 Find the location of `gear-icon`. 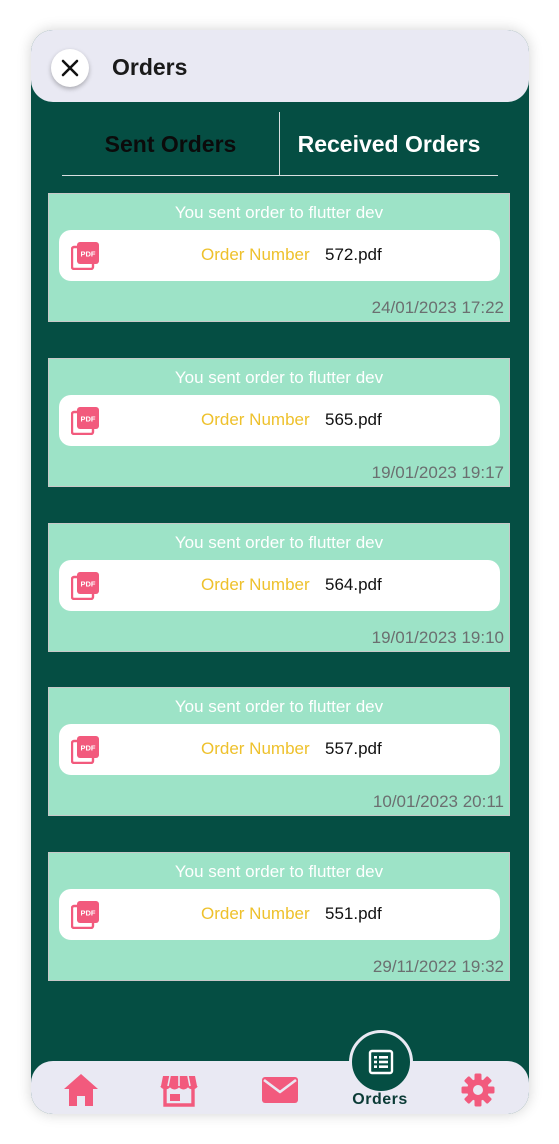

gear-icon is located at coordinates (478, 1090).